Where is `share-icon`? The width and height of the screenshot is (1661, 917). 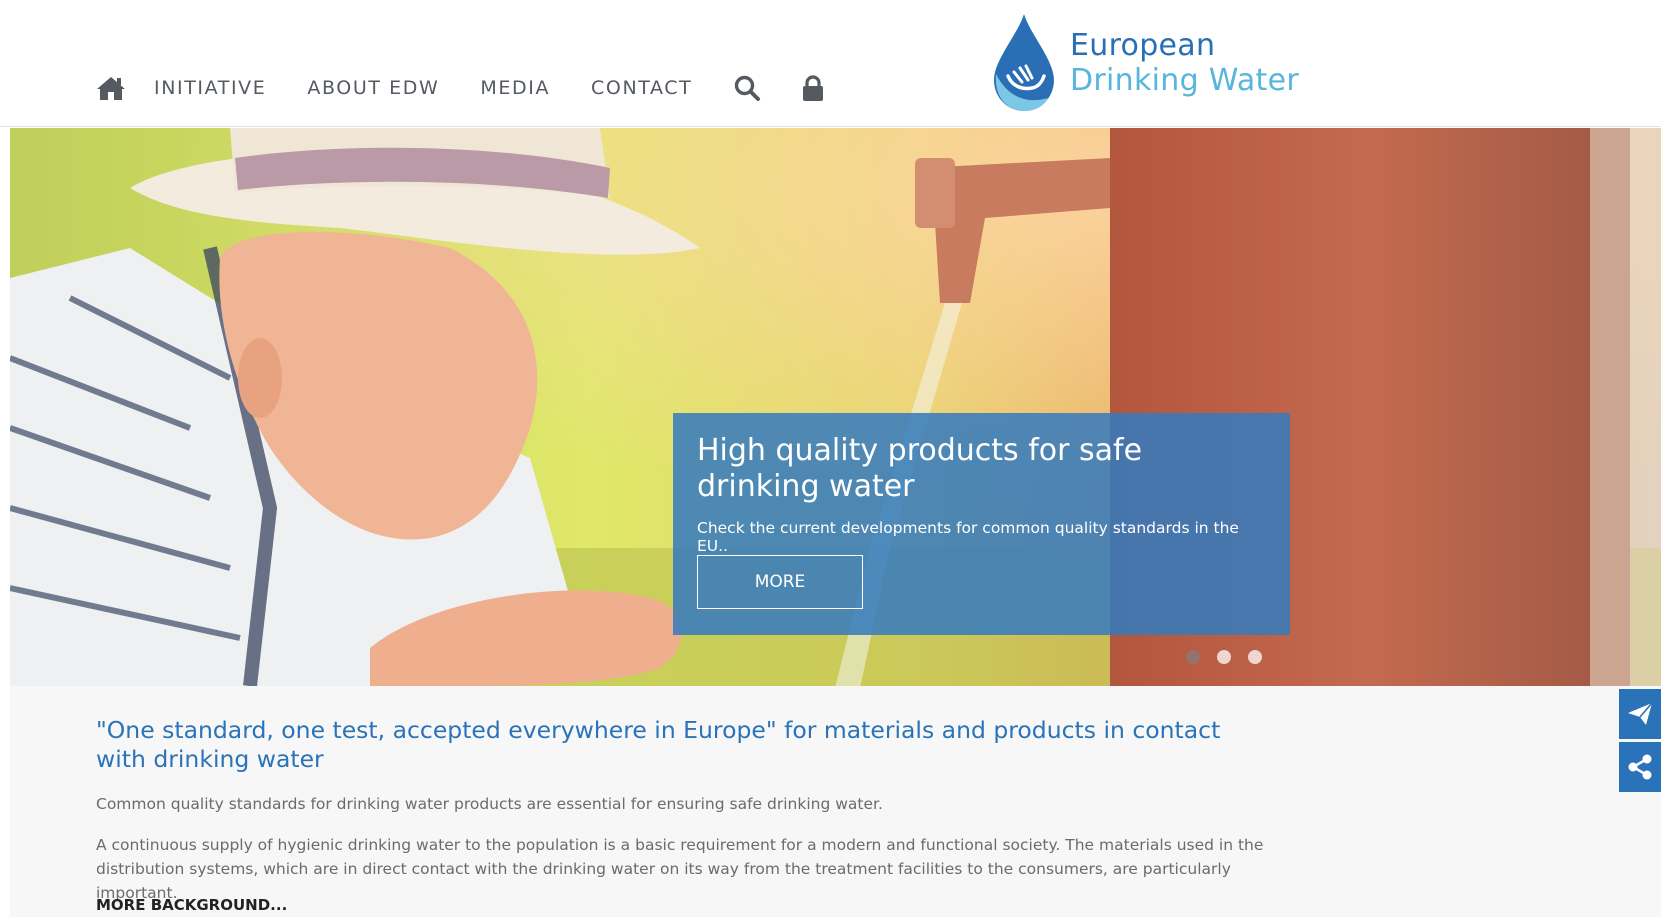
share-icon is located at coordinates (1640, 767).